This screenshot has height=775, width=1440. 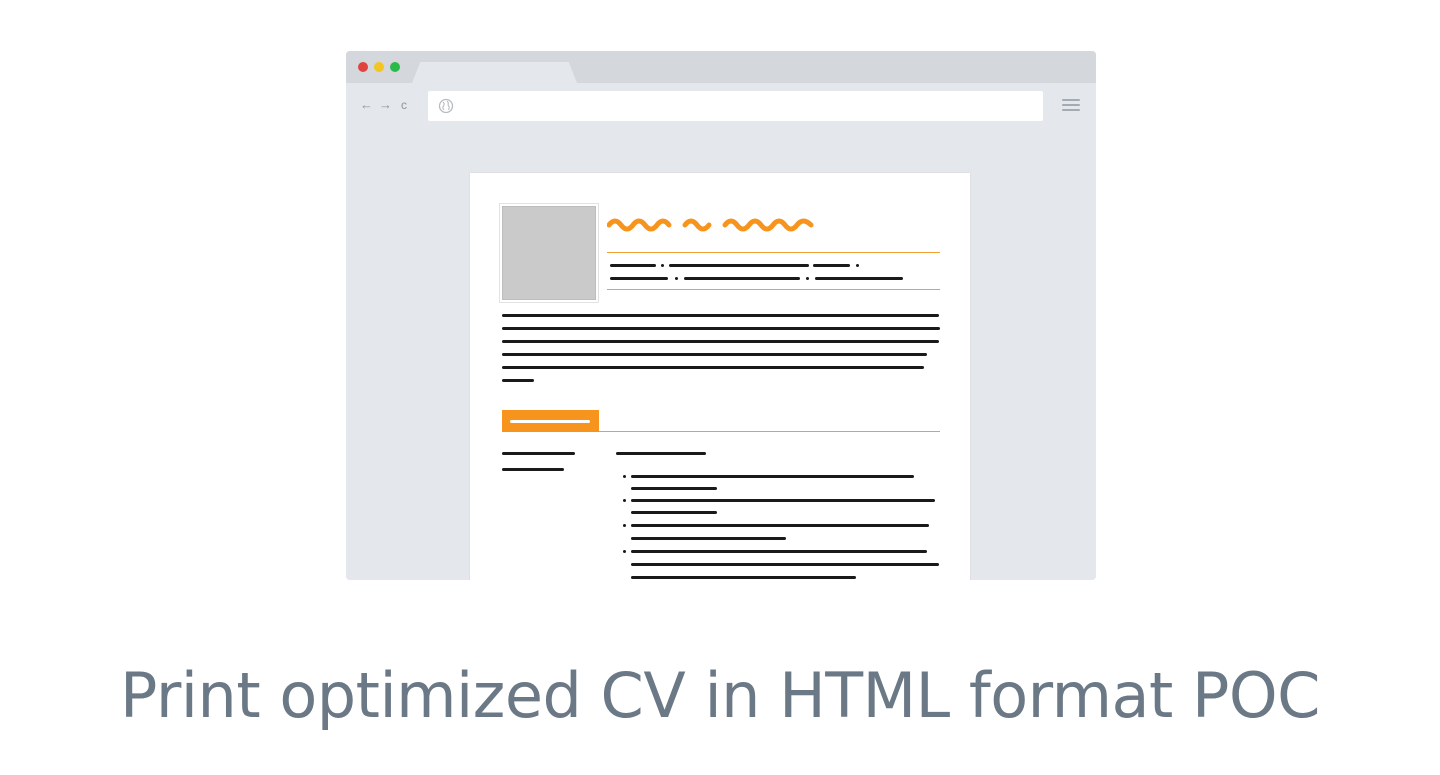 What do you see at coordinates (773, 252) in the screenshot?
I see `header-rule-top` at bounding box center [773, 252].